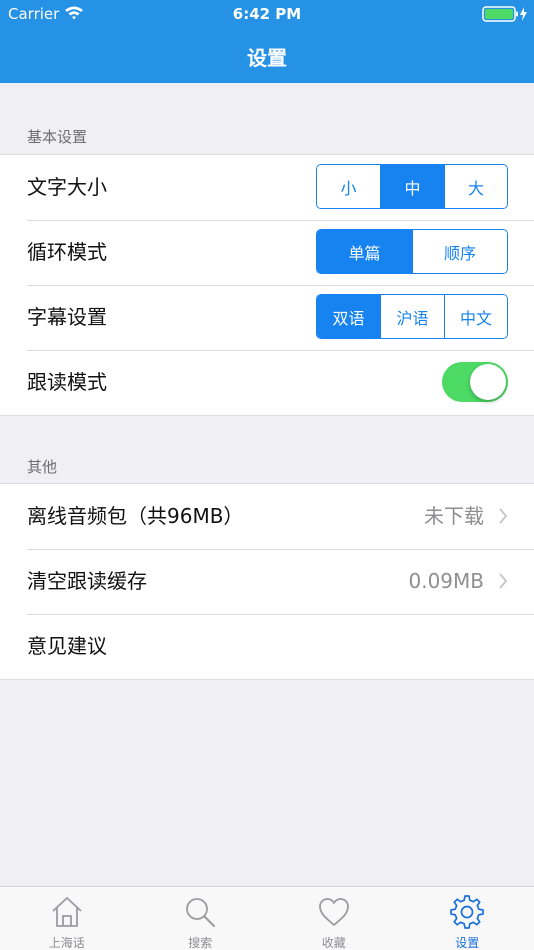  Describe the element at coordinates (267, 646) in the screenshot. I see `feedback-row: 意见建议` at that location.